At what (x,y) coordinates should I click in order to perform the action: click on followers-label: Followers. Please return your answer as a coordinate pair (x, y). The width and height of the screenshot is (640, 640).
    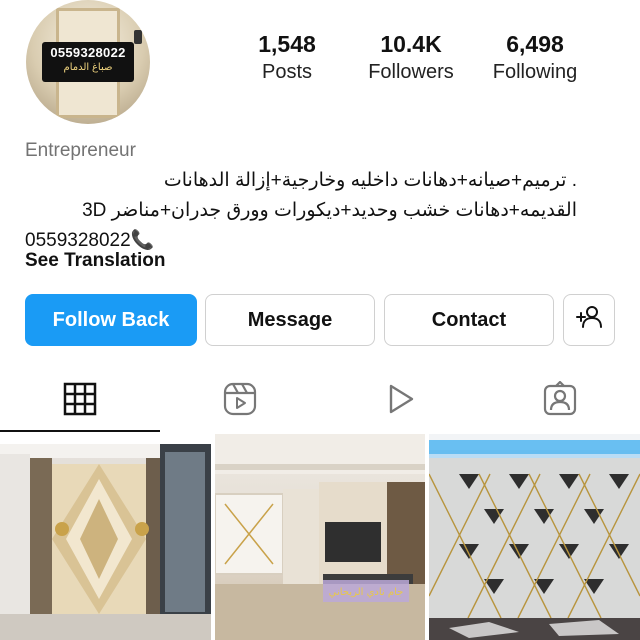
    Looking at the image, I should click on (411, 72).